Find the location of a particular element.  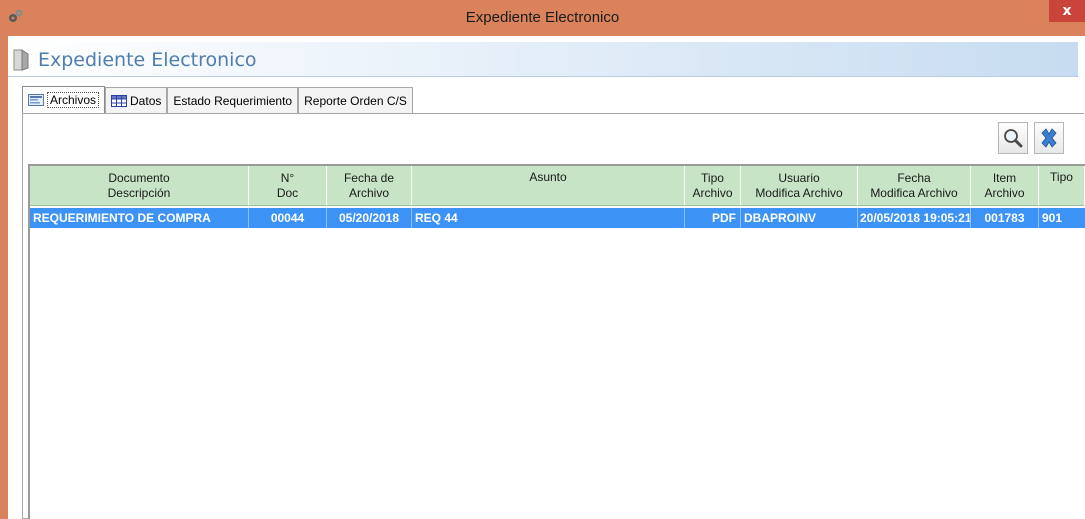

tab-reporte-orden: Reporte Orden C/S is located at coordinates (355, 100).